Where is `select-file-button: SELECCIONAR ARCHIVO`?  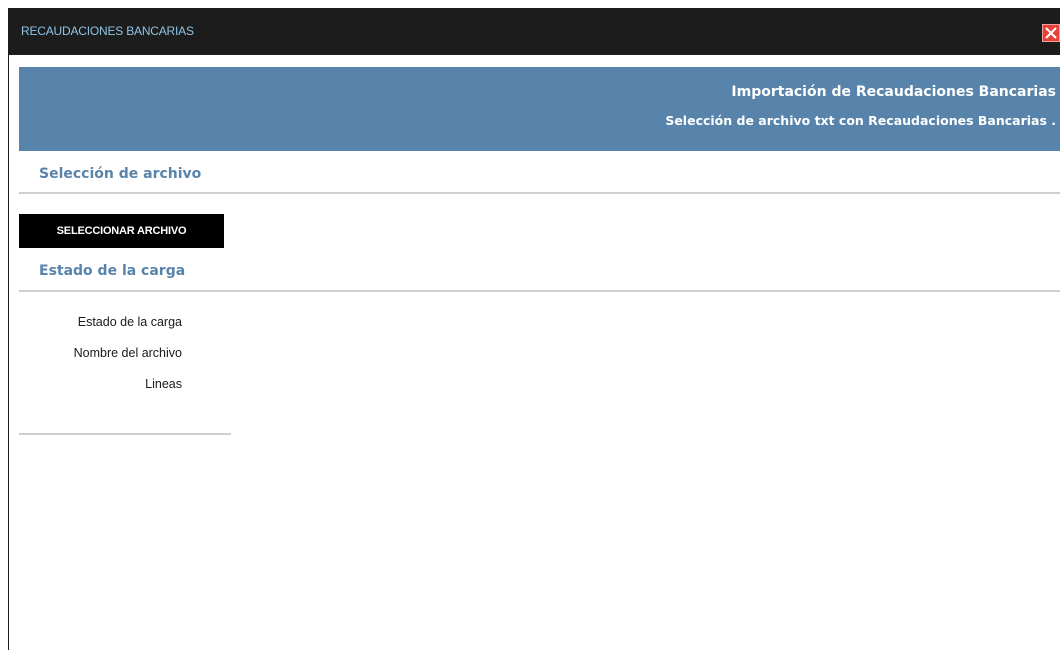
select-file-button: SELECCIONAR ARCHIVO is located at coordinates (121, 231).